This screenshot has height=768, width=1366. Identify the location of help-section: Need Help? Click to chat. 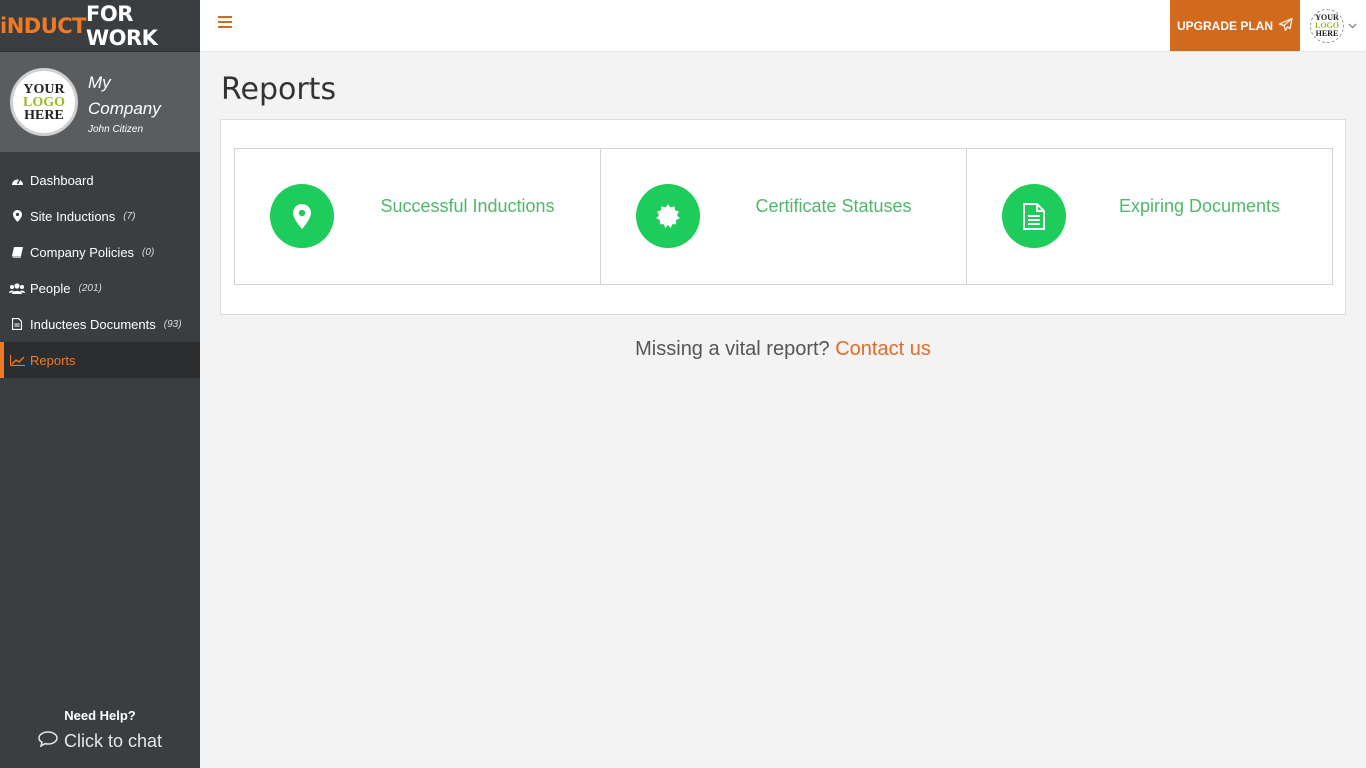
(100, 730).